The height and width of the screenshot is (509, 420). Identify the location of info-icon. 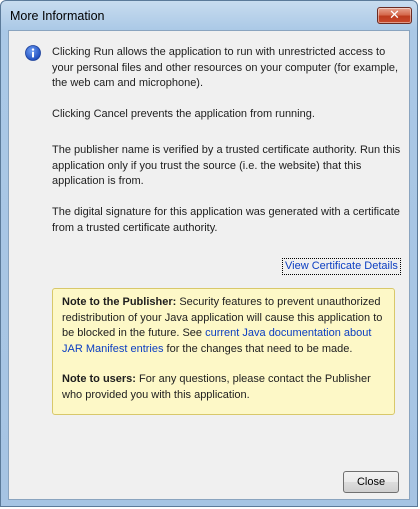
(33, 53).